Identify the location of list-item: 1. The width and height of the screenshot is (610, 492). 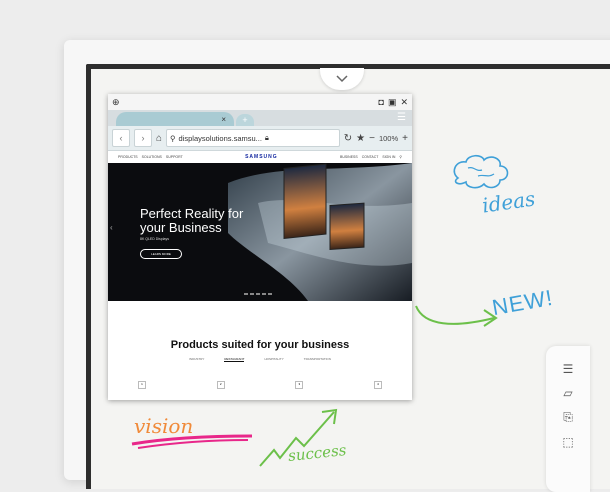
(142, 385).